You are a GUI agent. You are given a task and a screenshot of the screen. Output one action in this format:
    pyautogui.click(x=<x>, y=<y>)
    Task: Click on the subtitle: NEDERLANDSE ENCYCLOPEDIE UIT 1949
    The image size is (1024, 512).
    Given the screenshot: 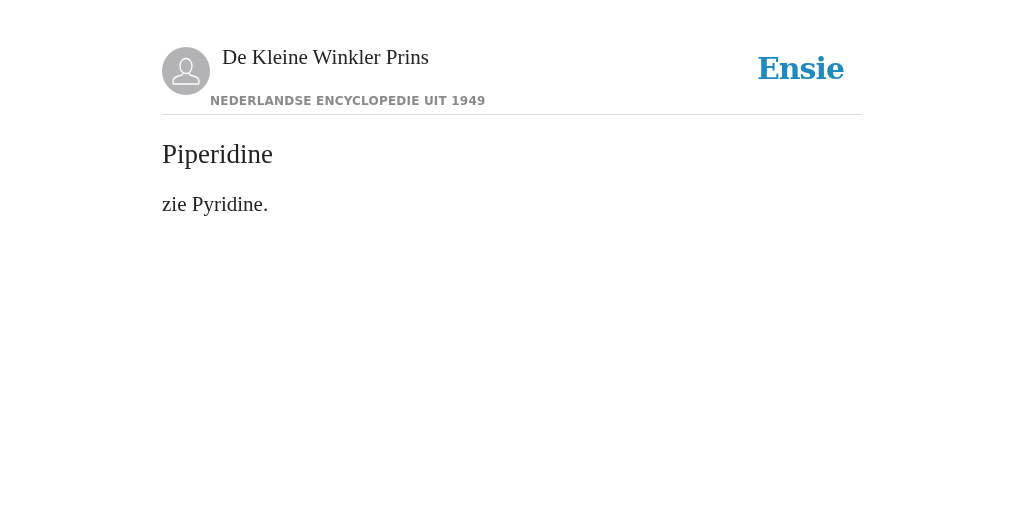 What is the action you would take?
    pyautogui.click(x=348, y=101)
    